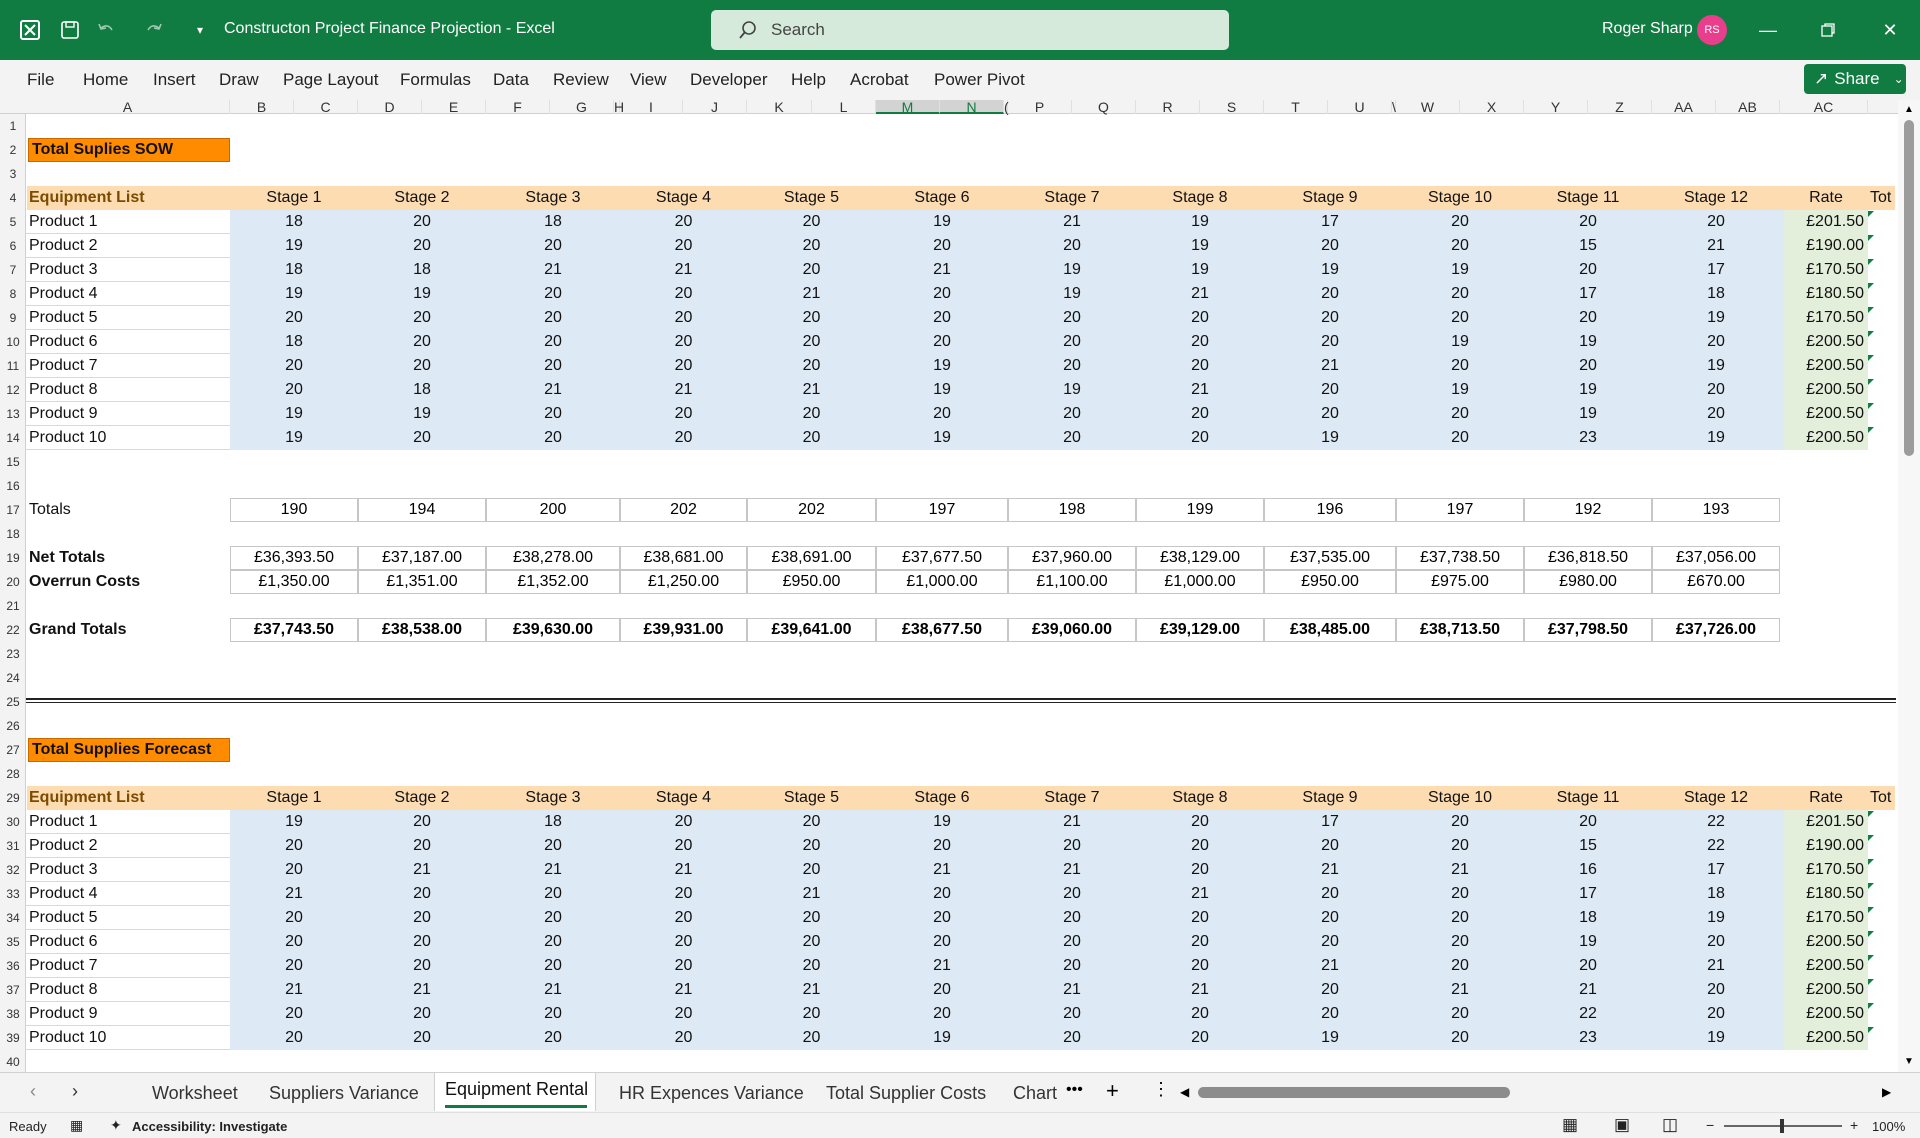 Image resolution: width=1920 pixels, height=1138 pixels. I want to click on row-header-24: 24, so click(13, 678).